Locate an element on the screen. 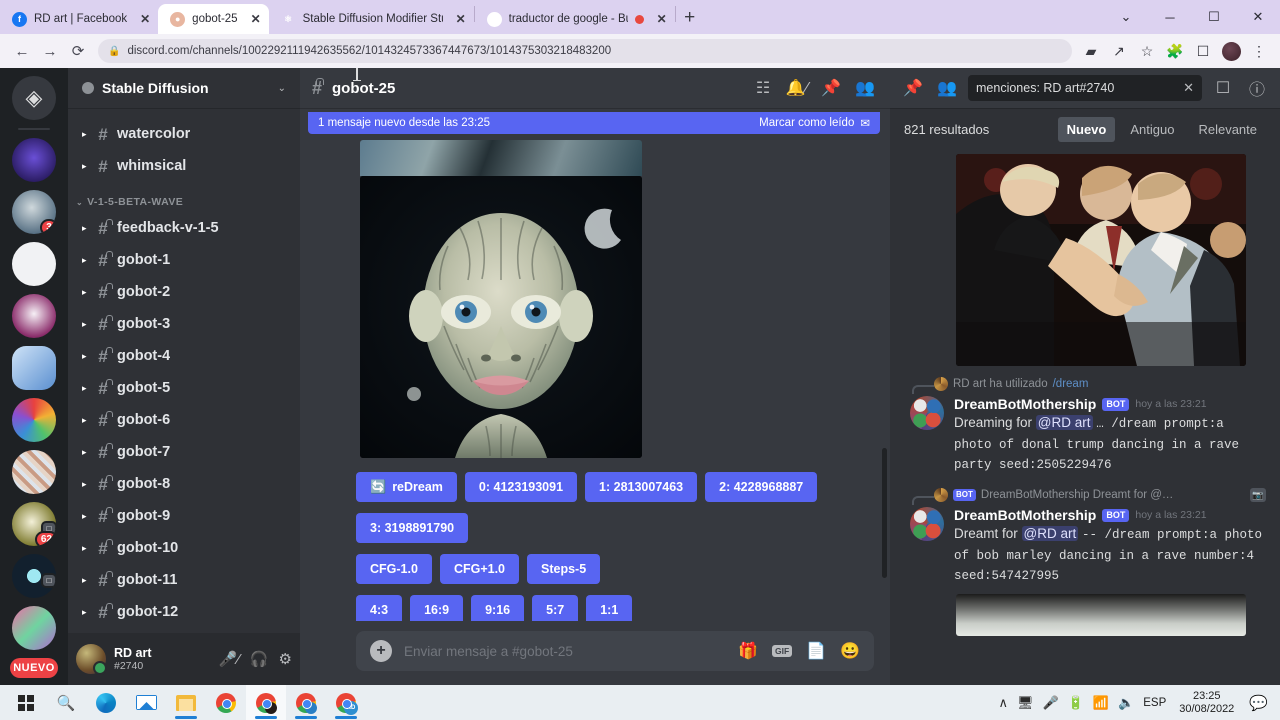 The height and width of the screenshot is (720, 1280). gif-icon: GIF is located at coordinates (782, 651).